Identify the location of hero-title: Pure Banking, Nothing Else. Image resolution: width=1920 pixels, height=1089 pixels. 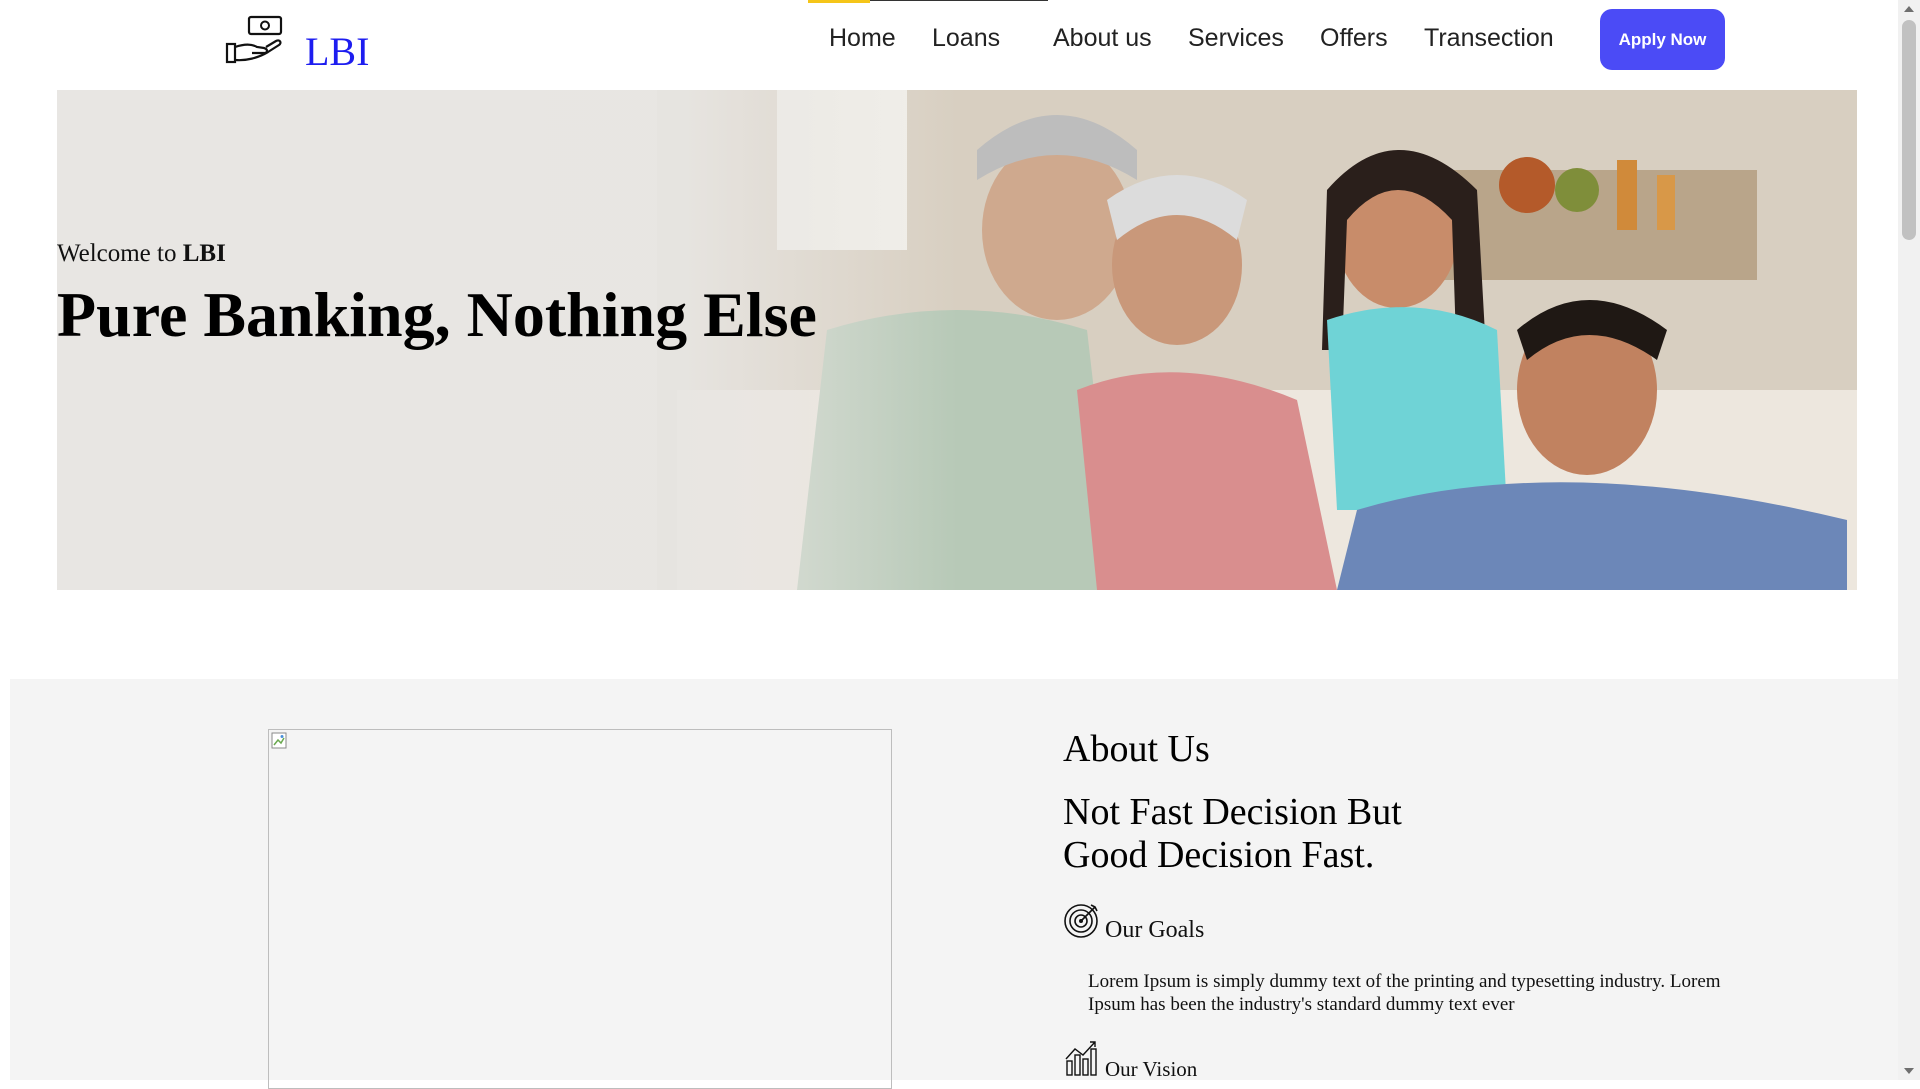
(437, 314).